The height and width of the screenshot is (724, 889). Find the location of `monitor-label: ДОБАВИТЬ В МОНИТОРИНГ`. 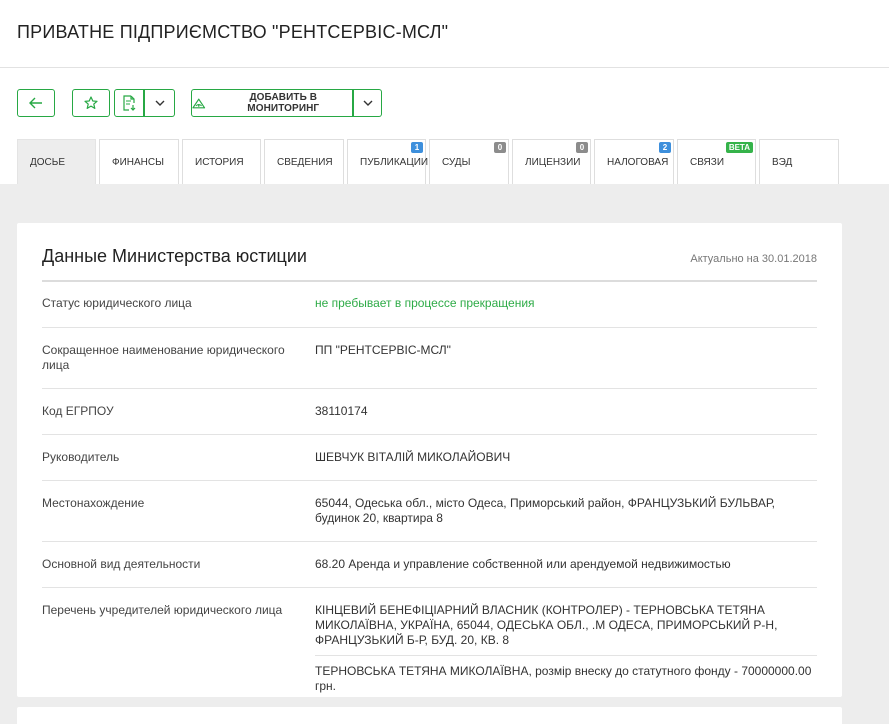

monitor-label: ДОБАВИТЬ В МОНИТОРИНГ is located at coordinates (283, 103).